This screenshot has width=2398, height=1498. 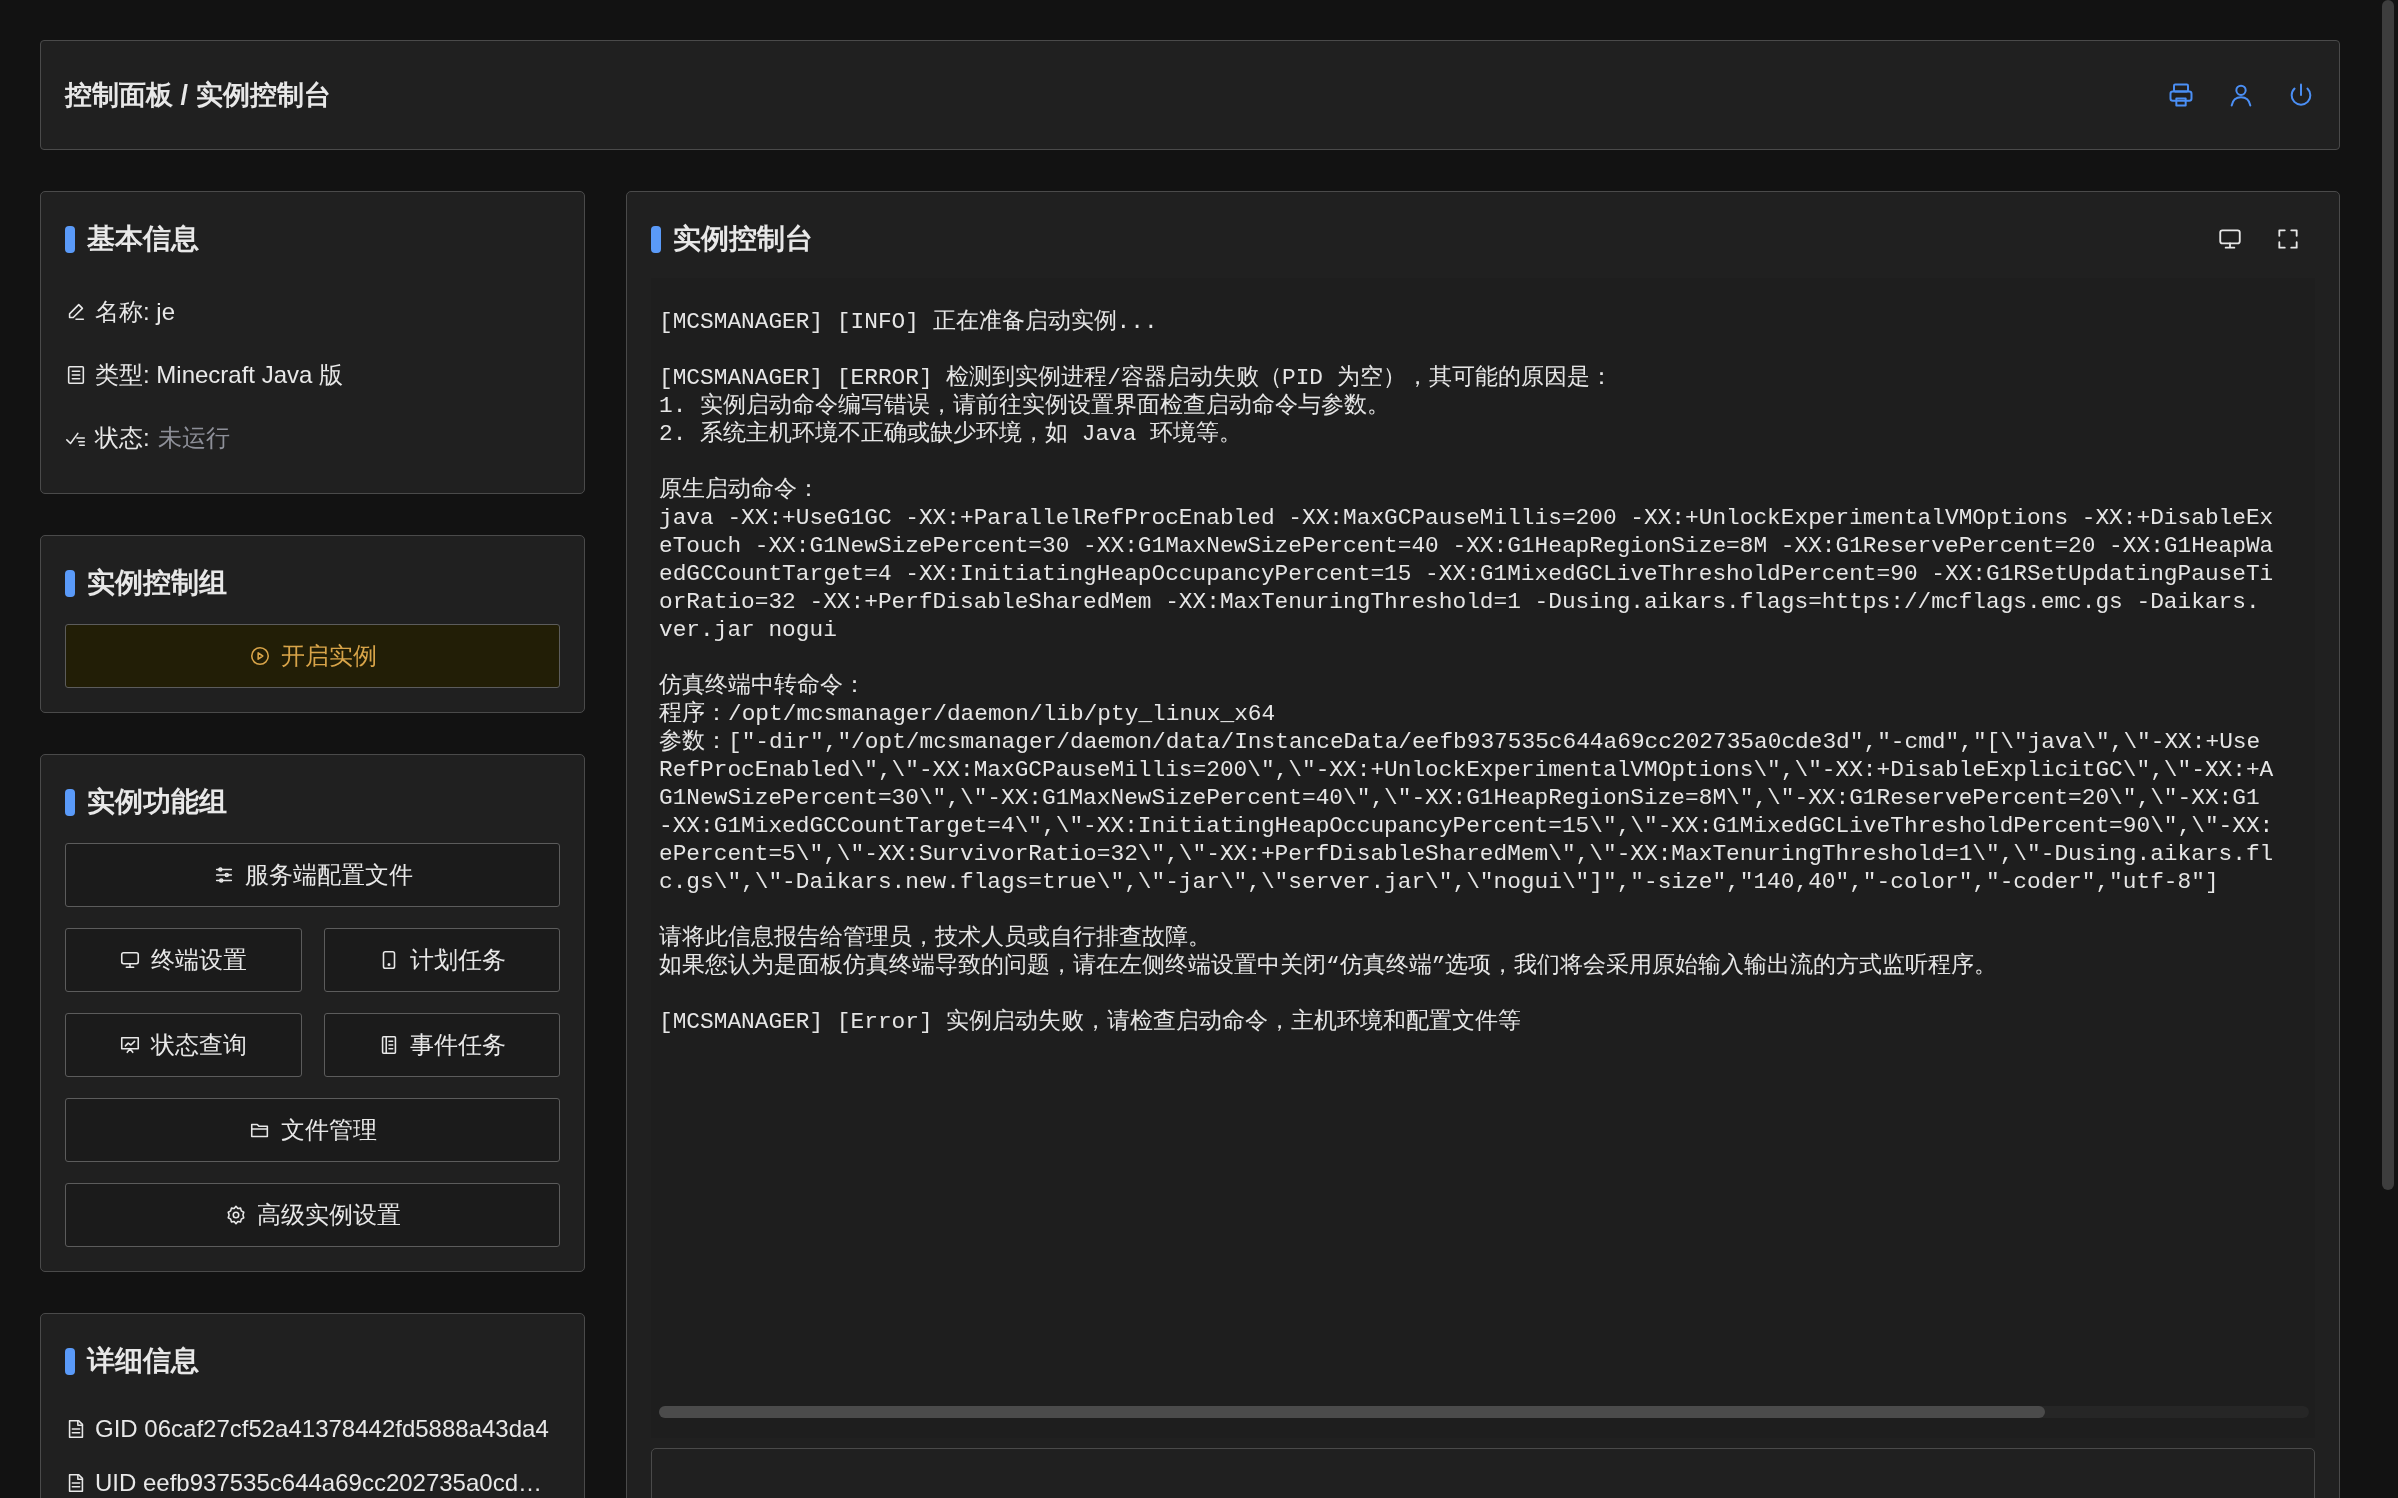 What do you see at coordinates (739, 490) in the screenshot?
I see `log-line: 原生启动命令：` at bounding box center [739, 490].